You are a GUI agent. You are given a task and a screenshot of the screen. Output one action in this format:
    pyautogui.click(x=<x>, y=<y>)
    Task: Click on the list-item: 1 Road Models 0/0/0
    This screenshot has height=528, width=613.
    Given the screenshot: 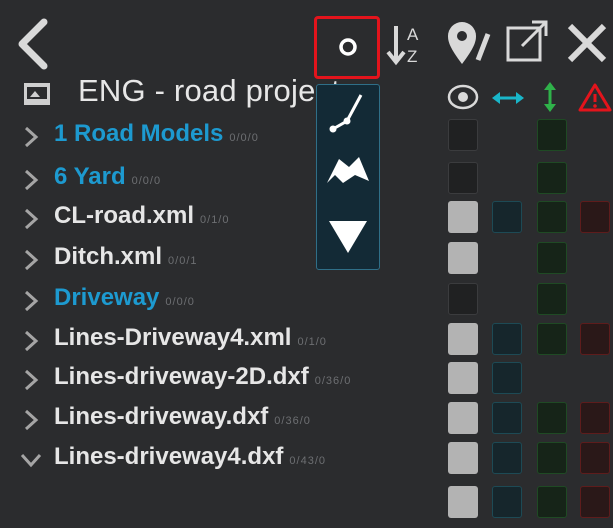 What is the action you would take?
    pyautogui.click(x=306, y=137)
    